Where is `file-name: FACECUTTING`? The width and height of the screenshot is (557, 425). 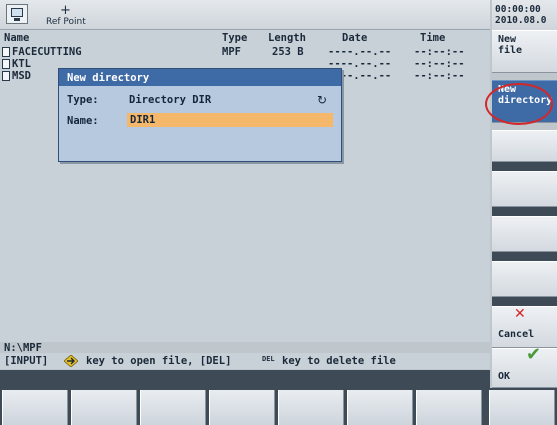 file-name: FACECUTTING is located at coordinates (47, 52).